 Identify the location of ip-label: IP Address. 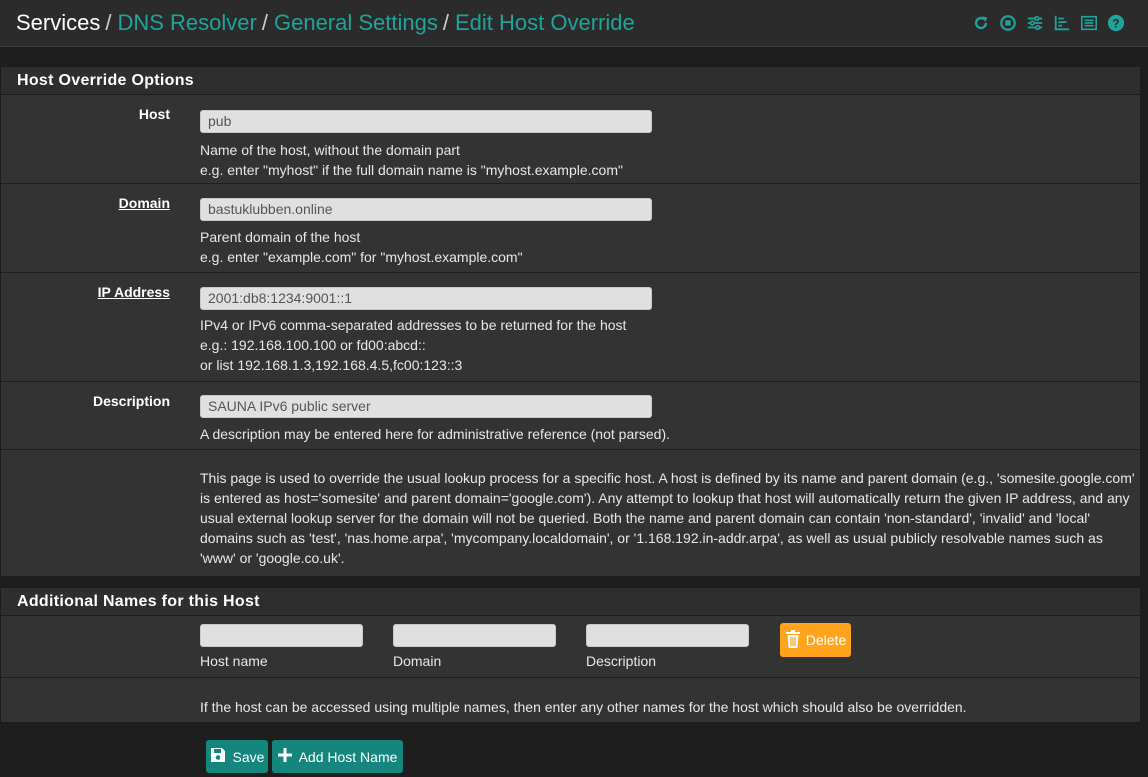
(133, 292).